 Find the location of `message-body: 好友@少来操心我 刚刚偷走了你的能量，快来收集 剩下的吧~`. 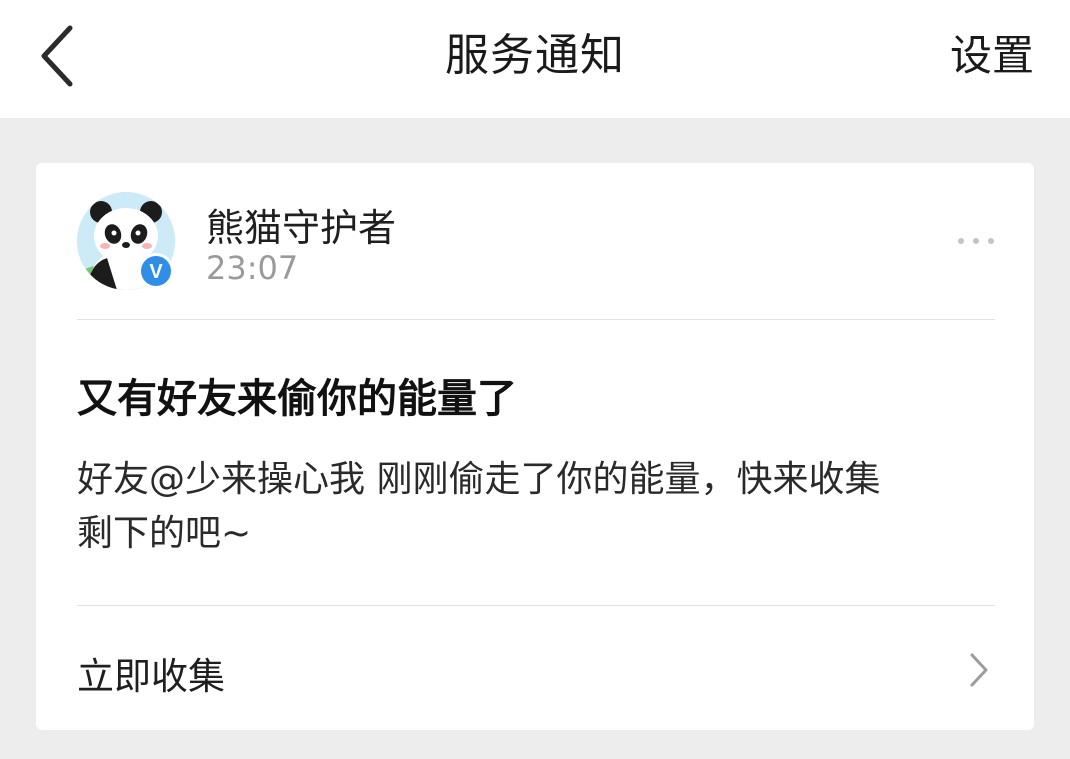

message-body: 好友@少来操心我 刚刚偷走了你的能量，快来收集 剩下的吧~ is located at coordinates (537, 507).